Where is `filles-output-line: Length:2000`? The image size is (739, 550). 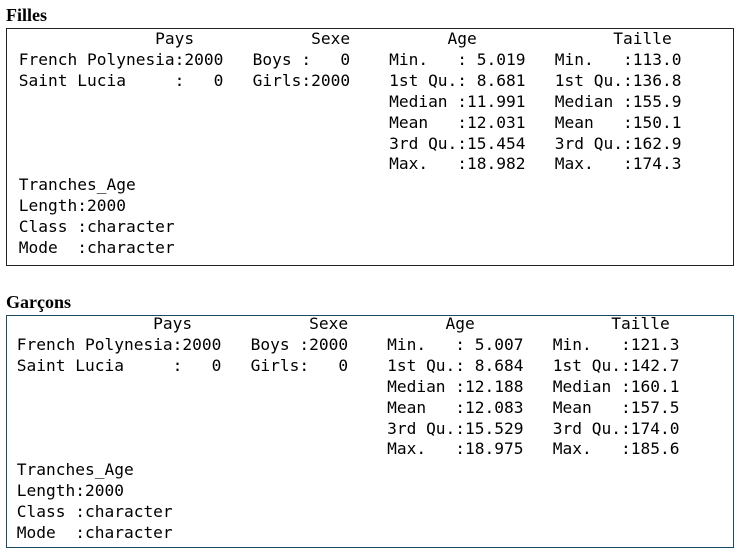 filles-output-line: Length:2000 is located at coordinates (102, 206).